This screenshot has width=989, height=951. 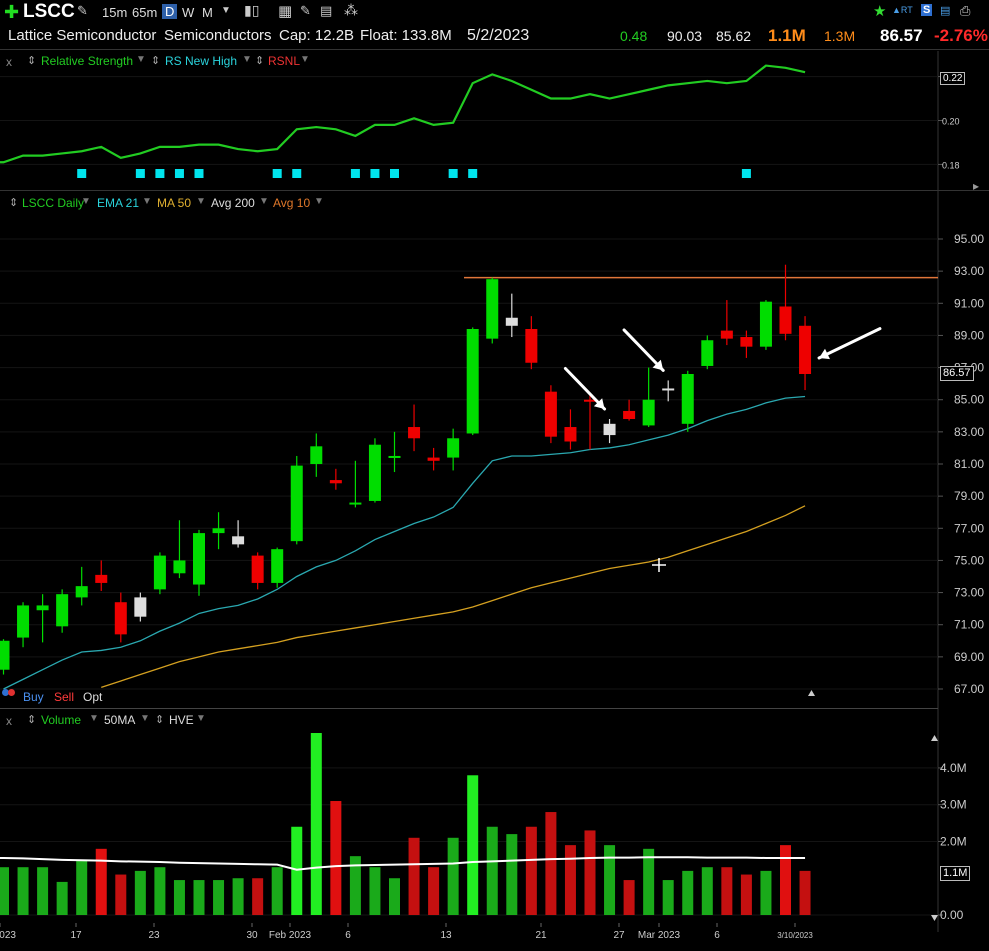 What do you see at coordinates (11, 12) in the screenshot?
I see `add-symbol-icon: ✚` at bounding box center [11, 12].